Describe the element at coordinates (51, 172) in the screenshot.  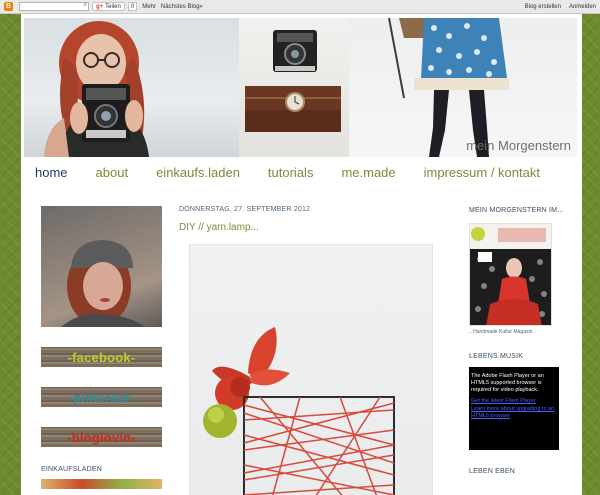
I see `tab-home: home` at that location.